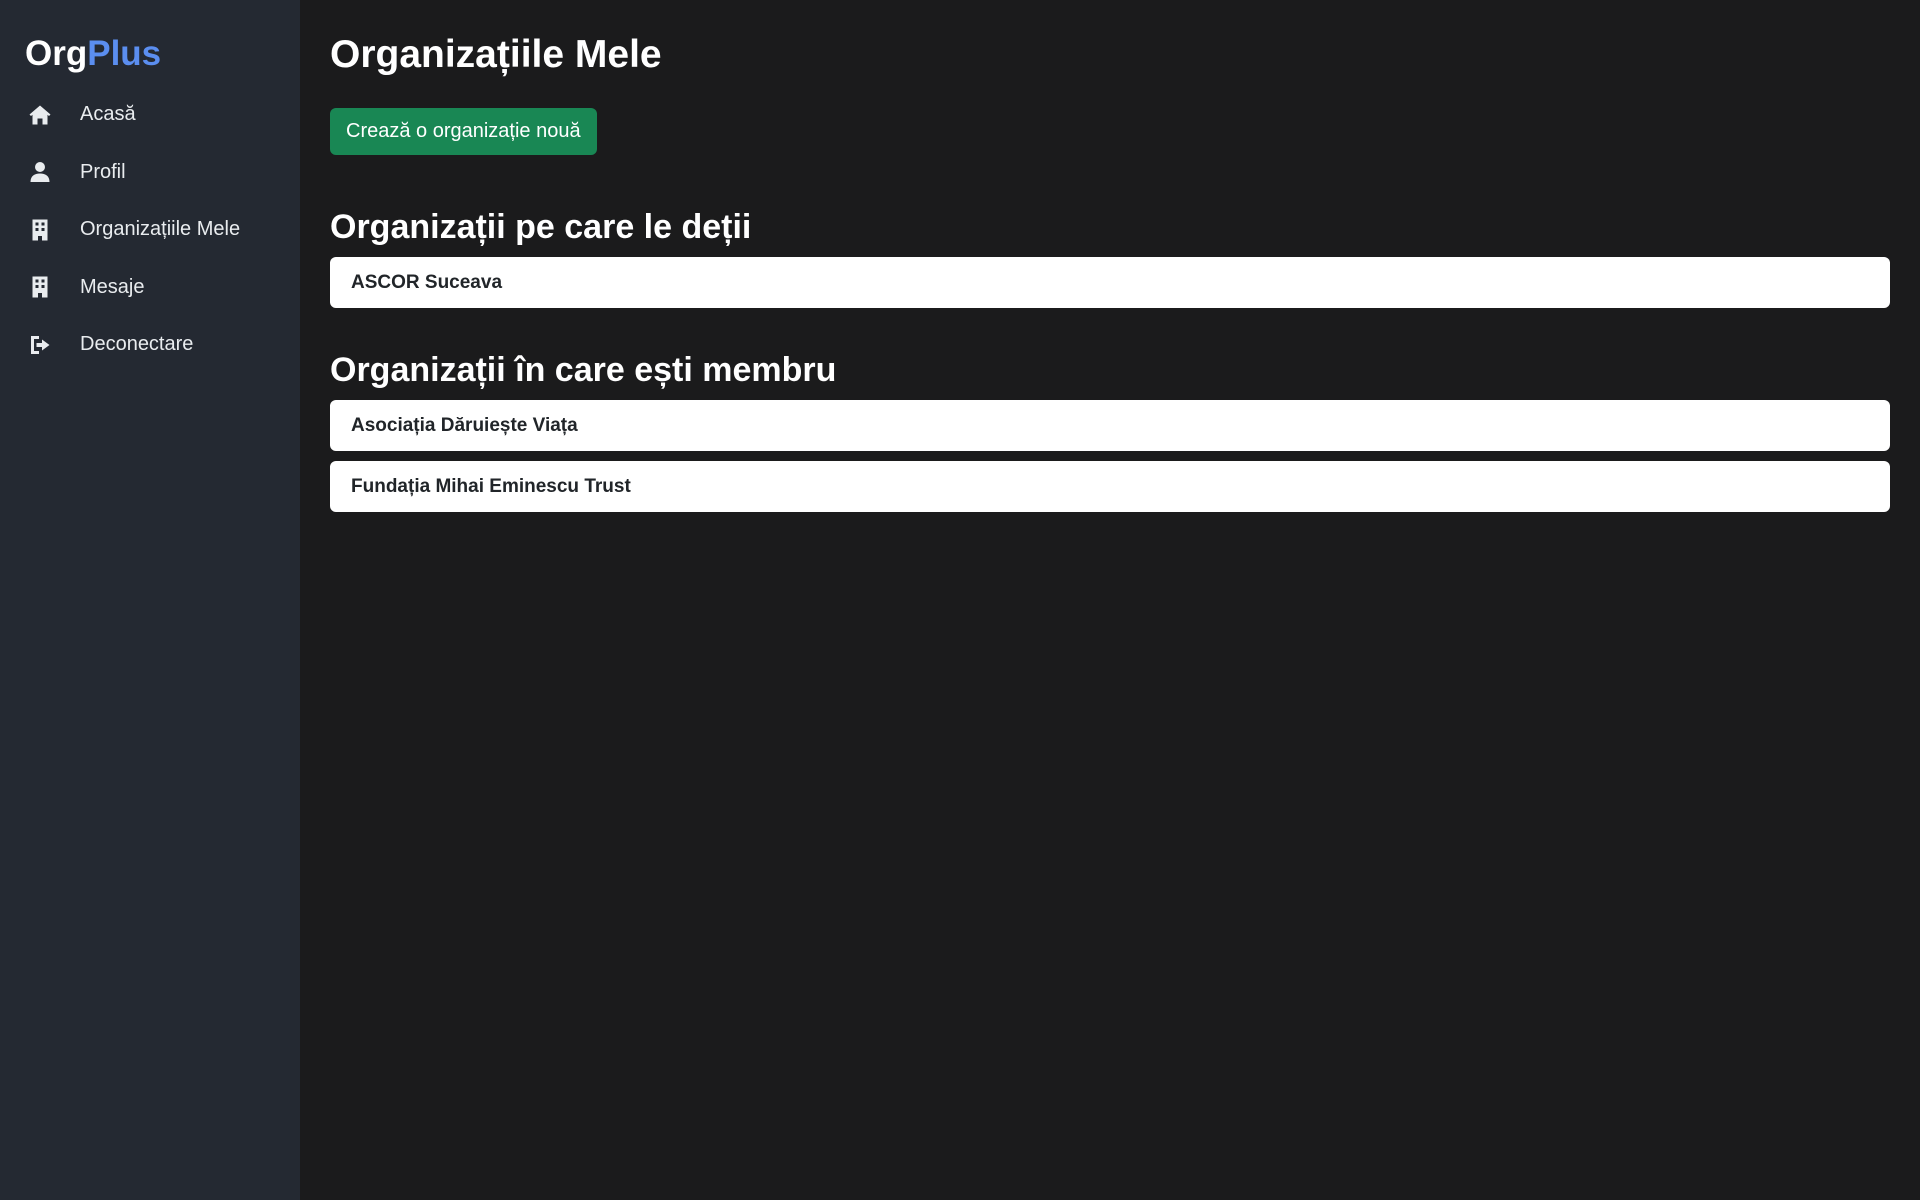 This screenshot has height=1200, width=1920. What do you see at coordinates (108, 114) in the screenshot?
I see `sidebar-item-label: Acasă` at bounding box center [108, 114].